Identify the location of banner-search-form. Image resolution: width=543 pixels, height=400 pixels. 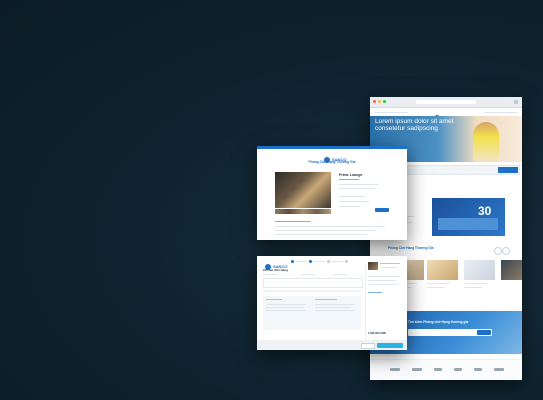
(450, 332).